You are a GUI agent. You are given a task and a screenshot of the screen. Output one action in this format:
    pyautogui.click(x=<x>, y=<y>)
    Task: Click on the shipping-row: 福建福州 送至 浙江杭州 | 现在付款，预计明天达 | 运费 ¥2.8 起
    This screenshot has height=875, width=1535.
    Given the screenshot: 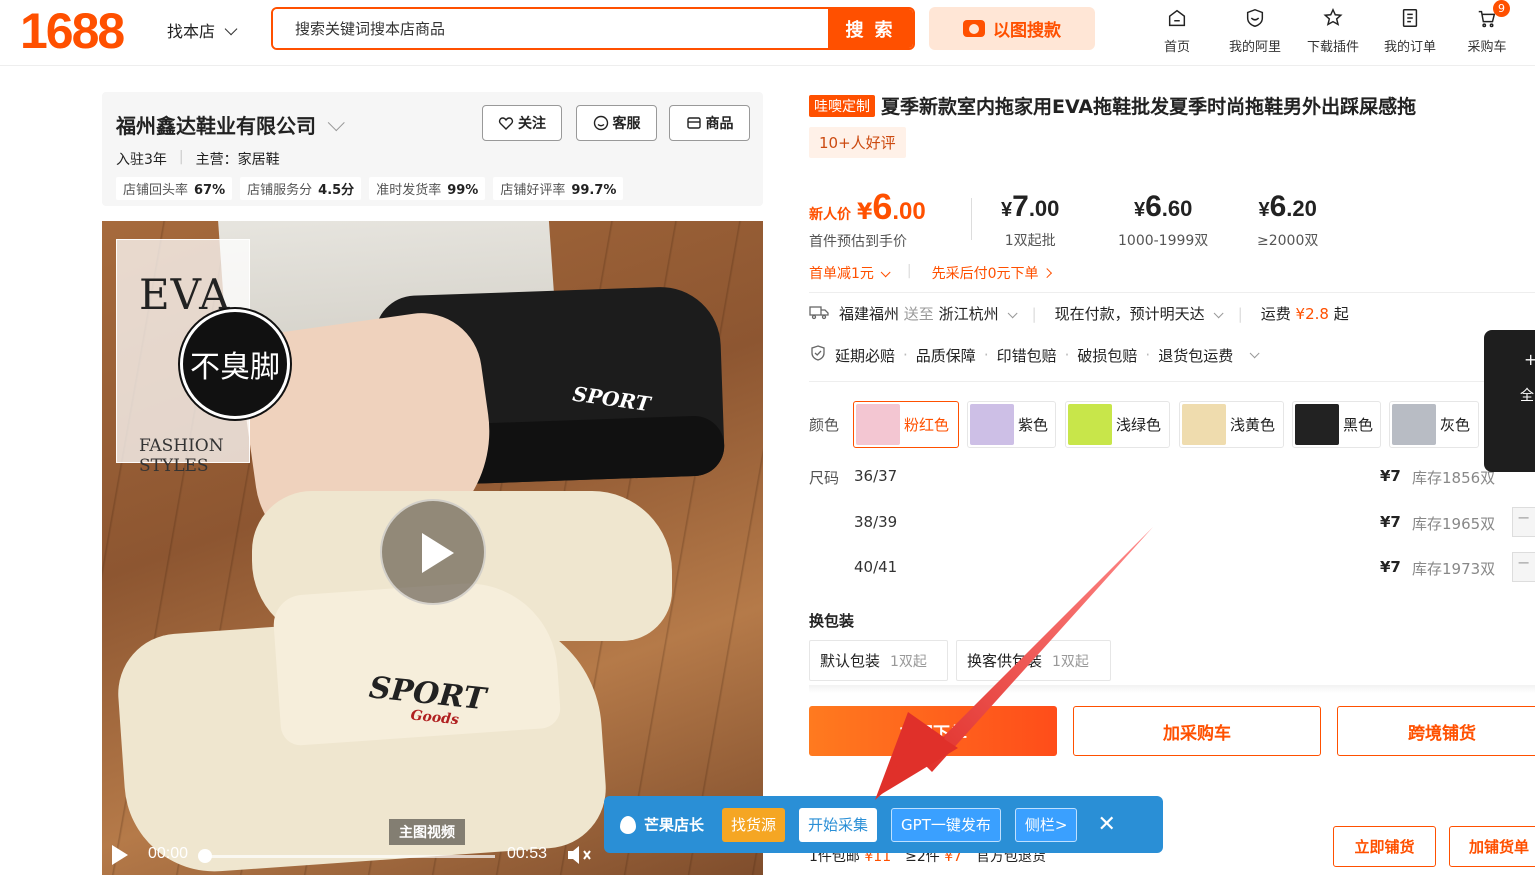 What is the action you would take?
    pyautogui.click(x=1079, y=313)
    